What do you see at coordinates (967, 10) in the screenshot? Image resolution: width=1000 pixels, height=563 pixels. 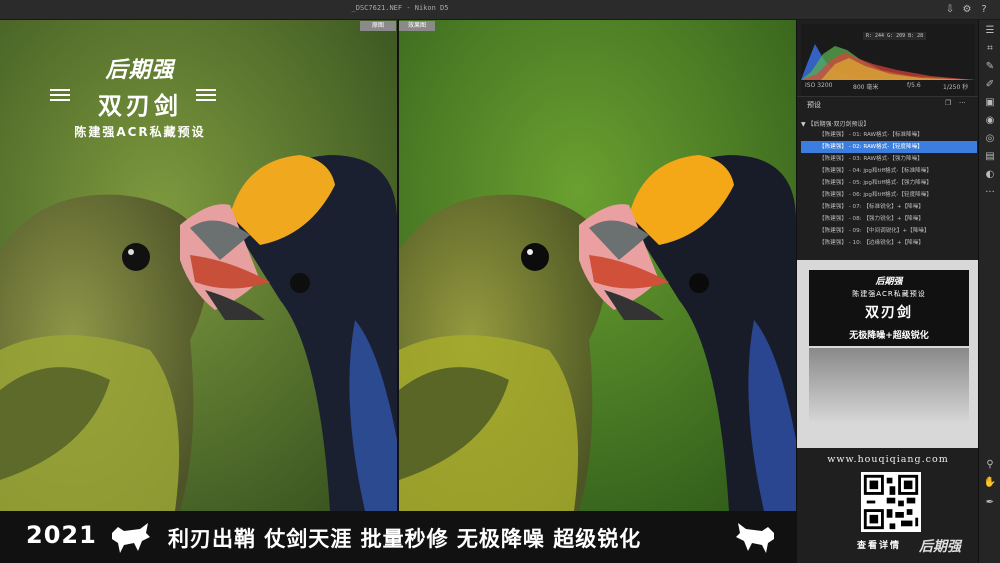 I see `gear-icon: ⚙` at bounding box center [967, 10].